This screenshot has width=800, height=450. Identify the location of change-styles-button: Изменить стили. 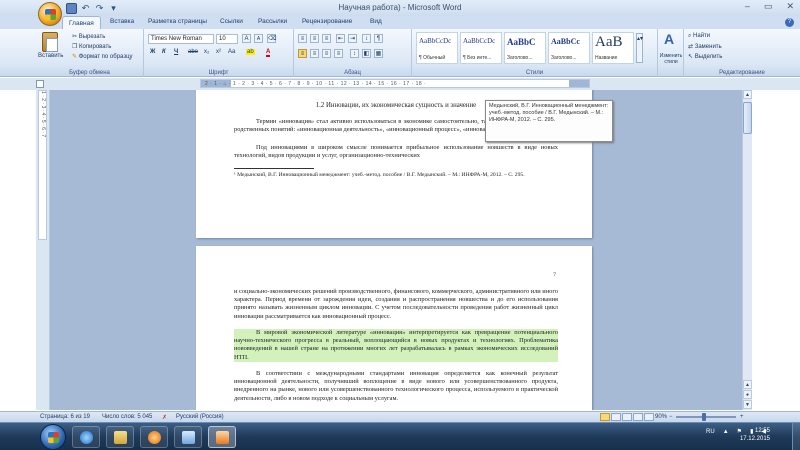
(671, 59).